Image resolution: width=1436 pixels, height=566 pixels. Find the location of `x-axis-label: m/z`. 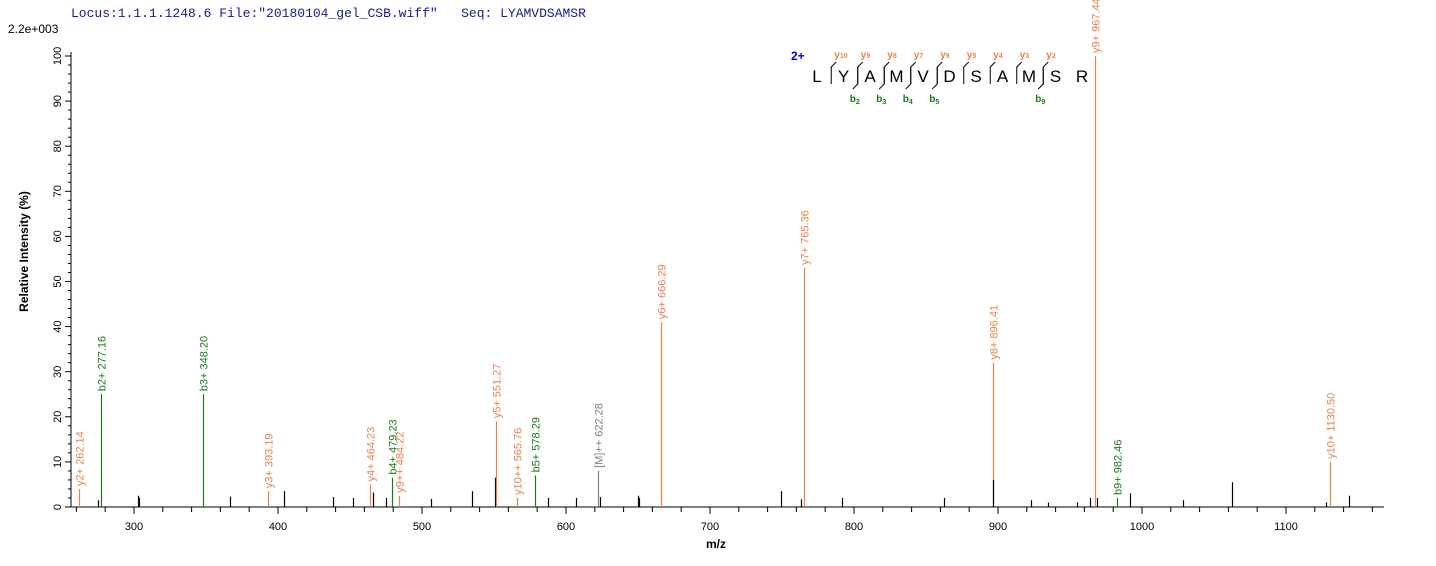

x-axis-label: m/z is located at coordinates (716, 544).